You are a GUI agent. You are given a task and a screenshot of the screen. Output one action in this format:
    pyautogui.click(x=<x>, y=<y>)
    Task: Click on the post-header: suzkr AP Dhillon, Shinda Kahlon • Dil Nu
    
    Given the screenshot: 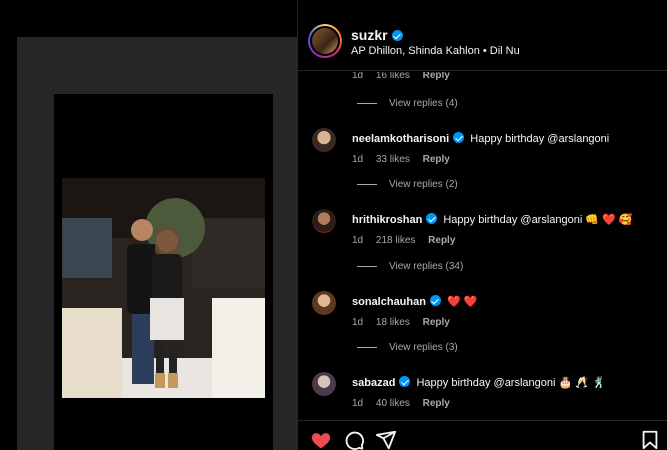 What is the action you would take?
    pyautogui.click(x=482, y=35)
    